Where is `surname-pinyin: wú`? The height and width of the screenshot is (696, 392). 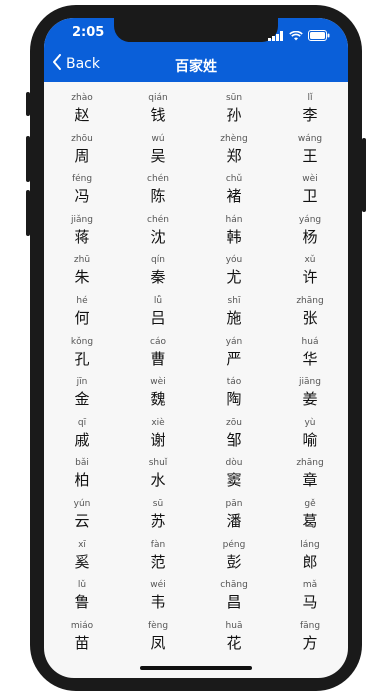
surname-pinyin: wú is located at coordinates (158, 138).